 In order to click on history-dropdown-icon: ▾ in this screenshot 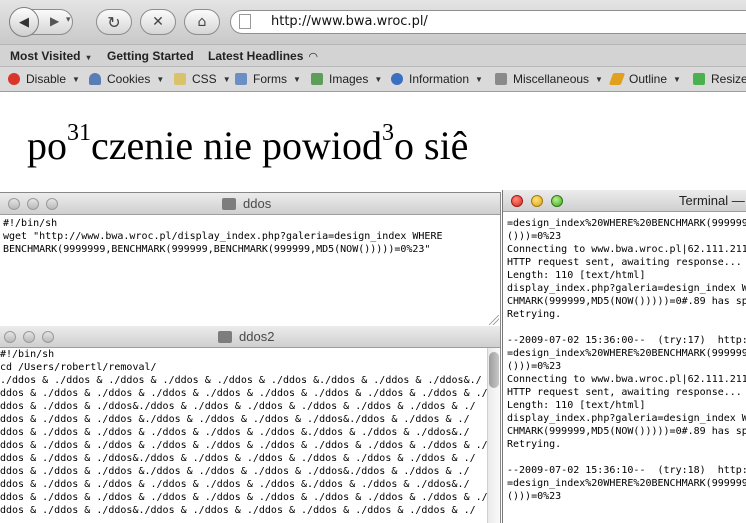, I will do `click(68, 20)`.